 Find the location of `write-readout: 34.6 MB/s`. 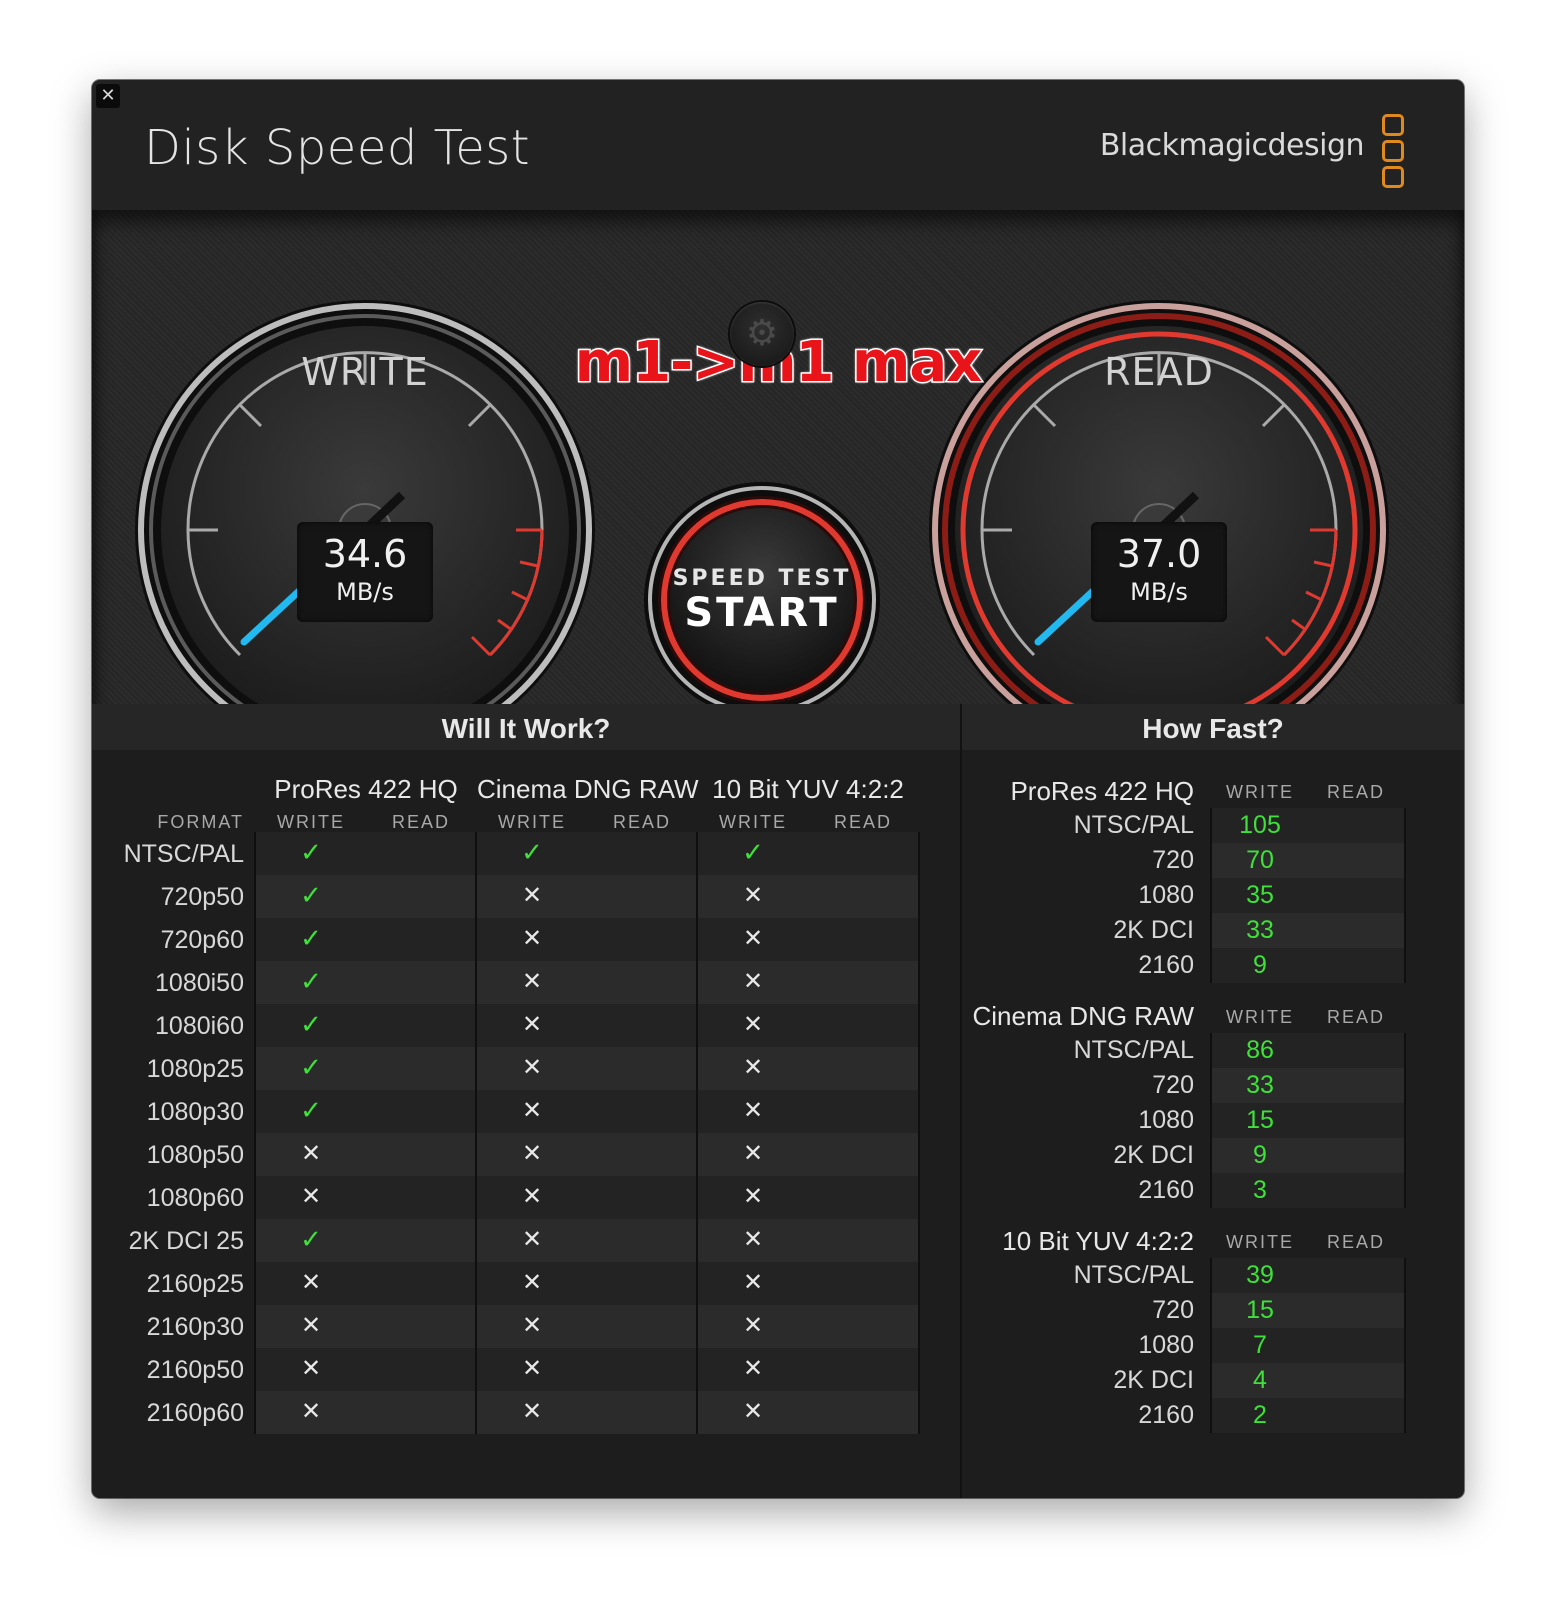

write-readout: 34.6 MB/s is located at coordinates (365, 572).